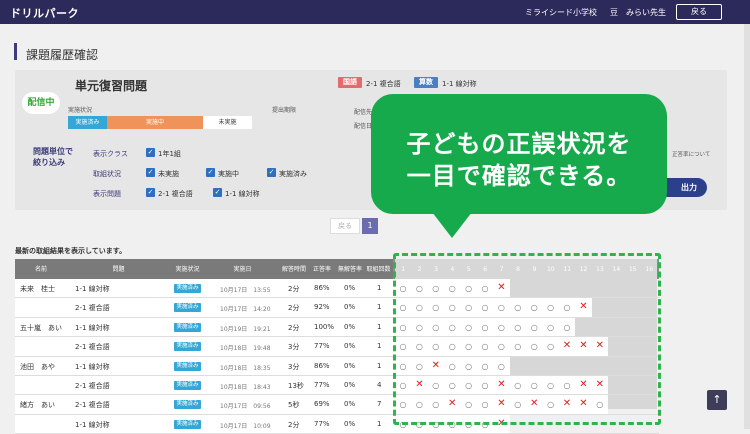 This screenshot has height=434, width=750. I want to click on problem-filter-label: 表示問題, so click(107, 194).